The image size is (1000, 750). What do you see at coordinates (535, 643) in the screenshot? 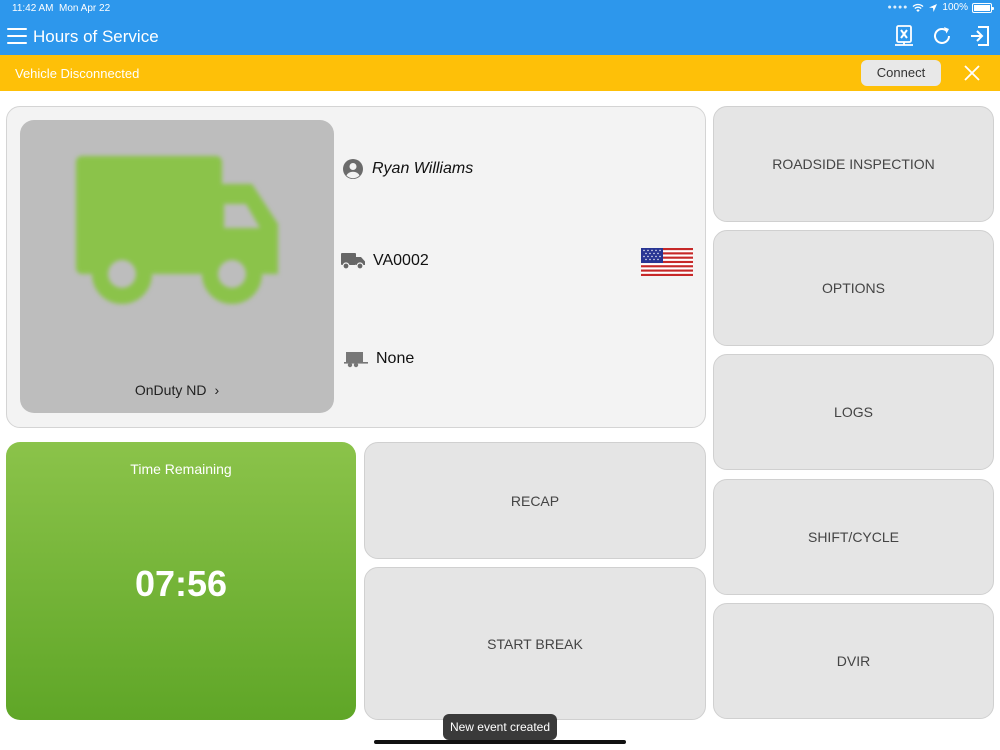
I see `start-break-button: START BREAK` at bounding box center [535, 643].